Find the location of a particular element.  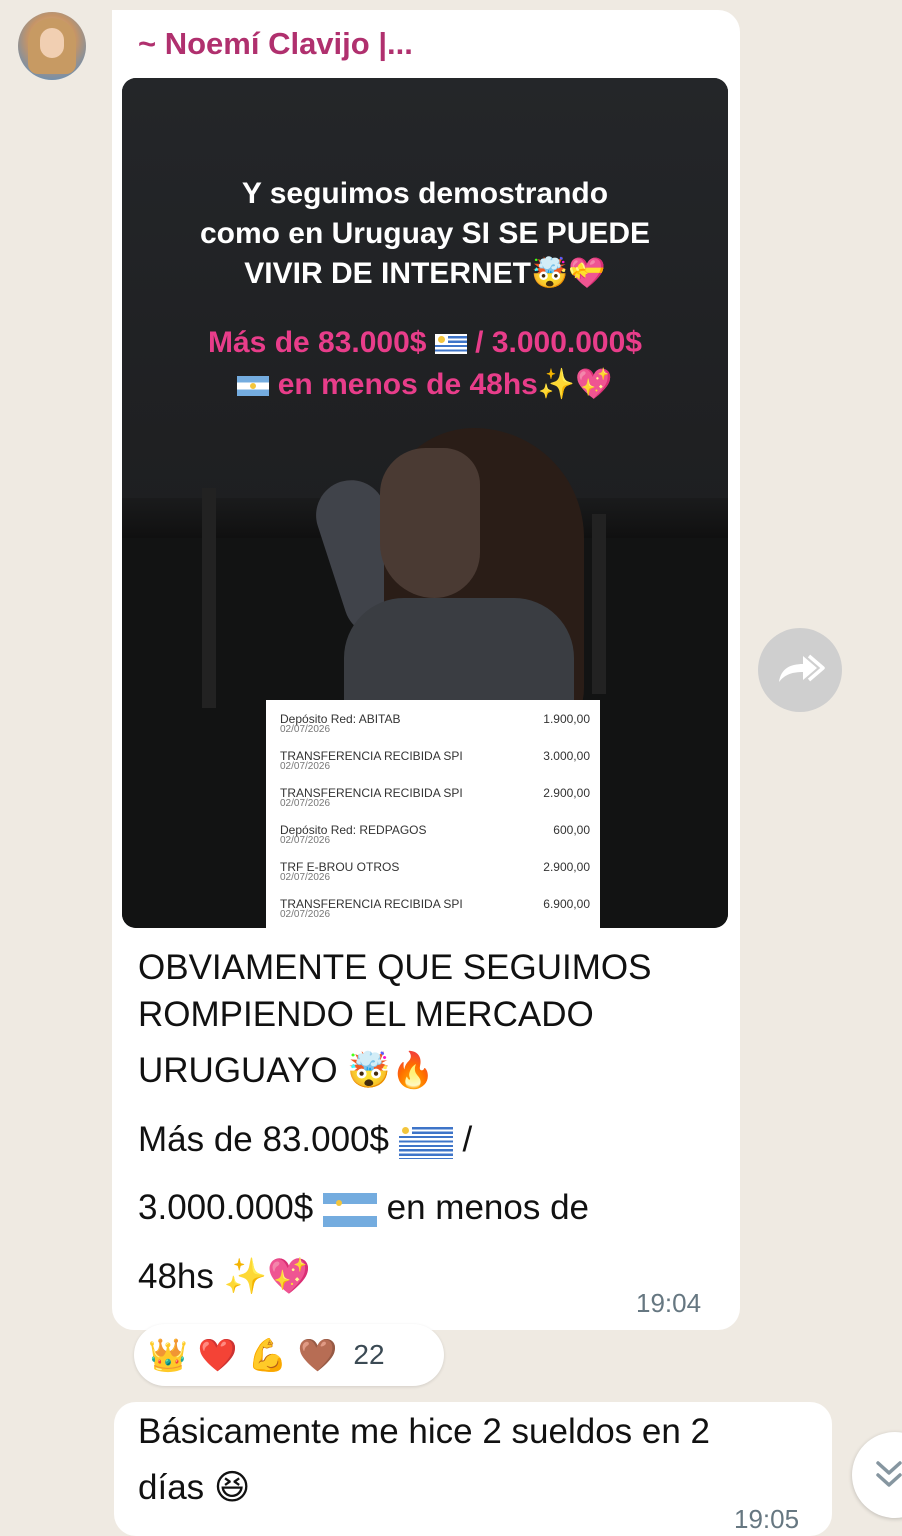

caption-line1: OBVIAMENTE QUE SEGUIMOS is located at coordinates (395, 967).